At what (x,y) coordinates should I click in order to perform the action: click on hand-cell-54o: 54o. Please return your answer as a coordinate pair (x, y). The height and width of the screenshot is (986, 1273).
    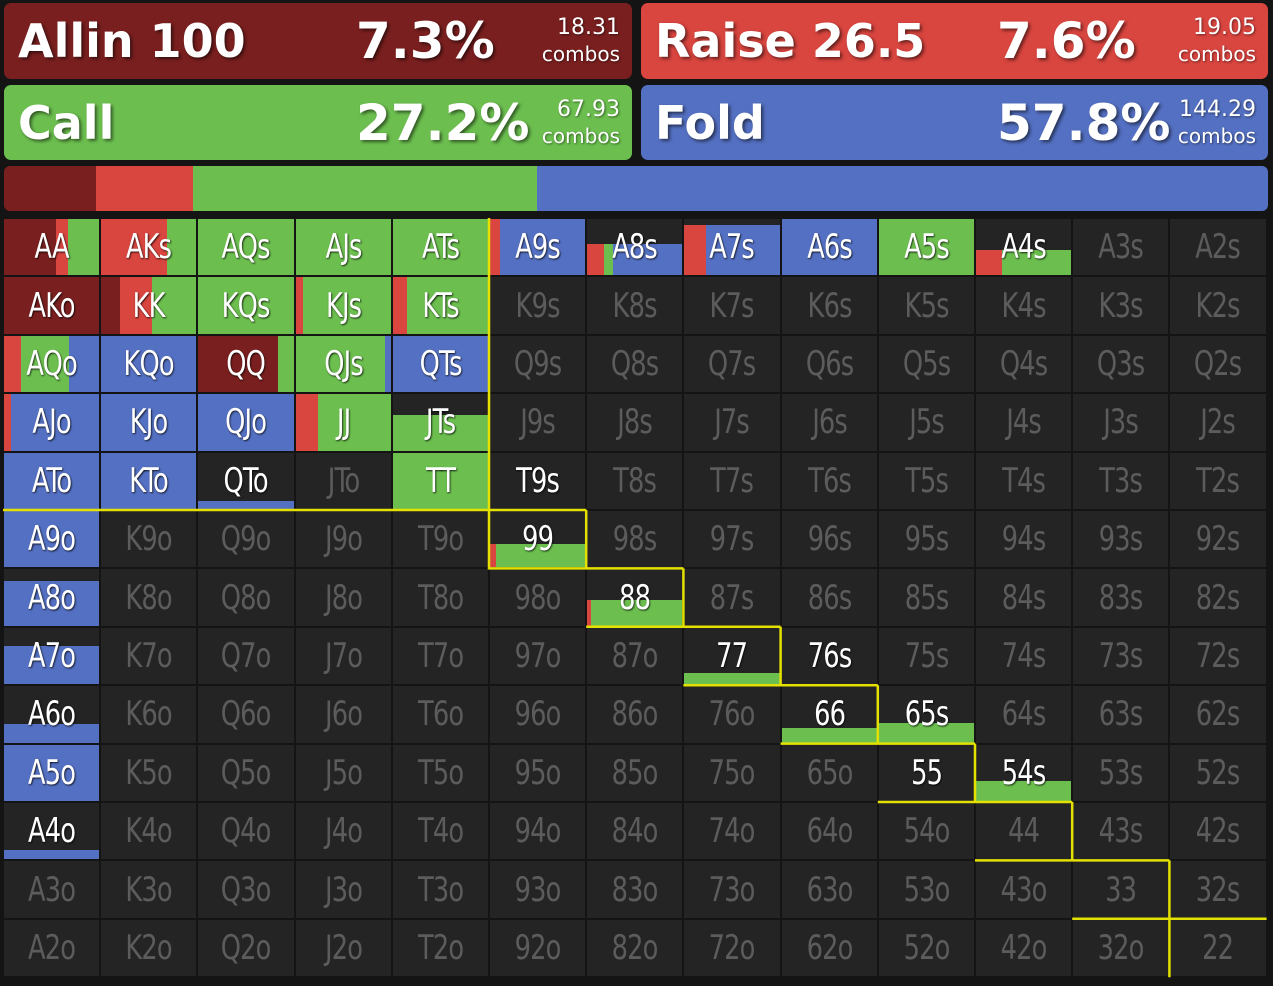
    Looking at the image, I should click on (926, 831).